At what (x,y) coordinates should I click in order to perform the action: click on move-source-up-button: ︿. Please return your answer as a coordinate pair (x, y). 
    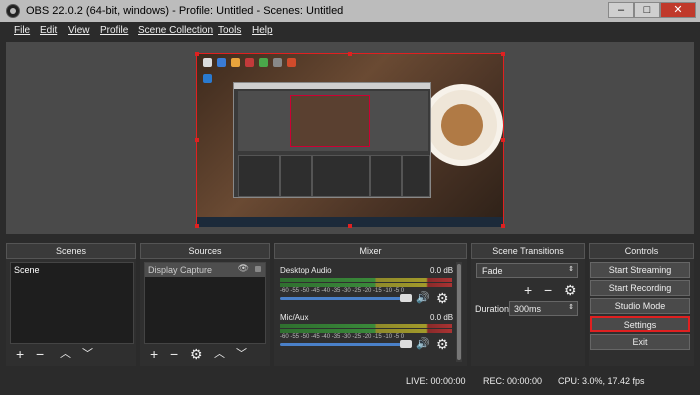
    Looking at the image, I should click on (219, 354).